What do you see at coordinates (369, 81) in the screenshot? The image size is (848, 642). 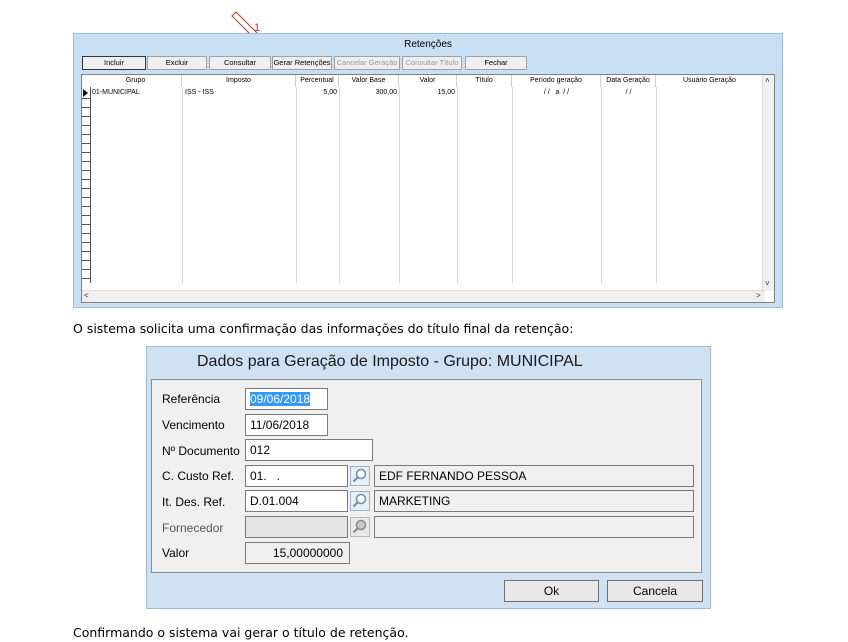 I see `column-header-valor-base: Valor Base` at bounding box center [369, 81].